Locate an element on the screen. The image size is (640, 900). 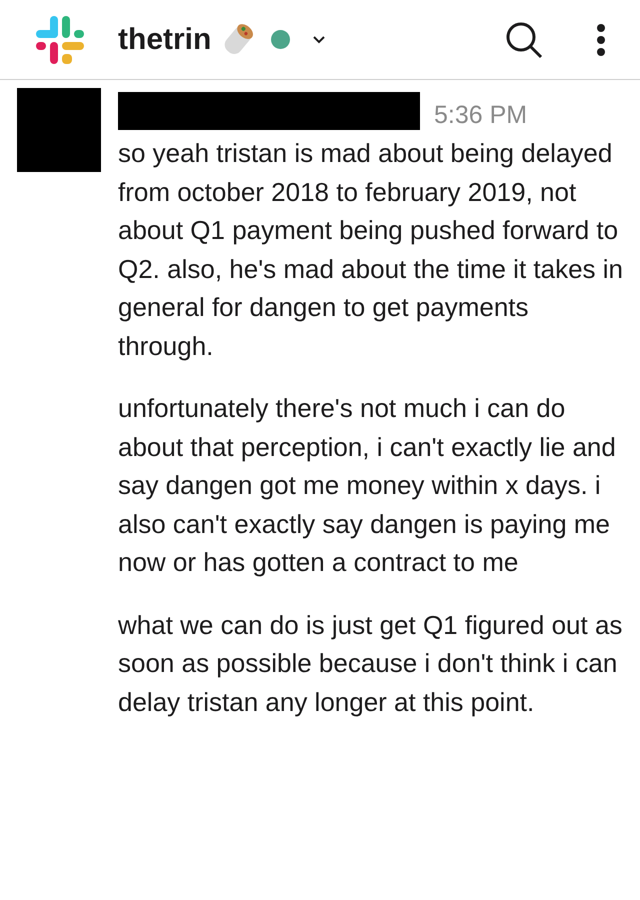
more-options-icon is located at coordinates (601, 39).